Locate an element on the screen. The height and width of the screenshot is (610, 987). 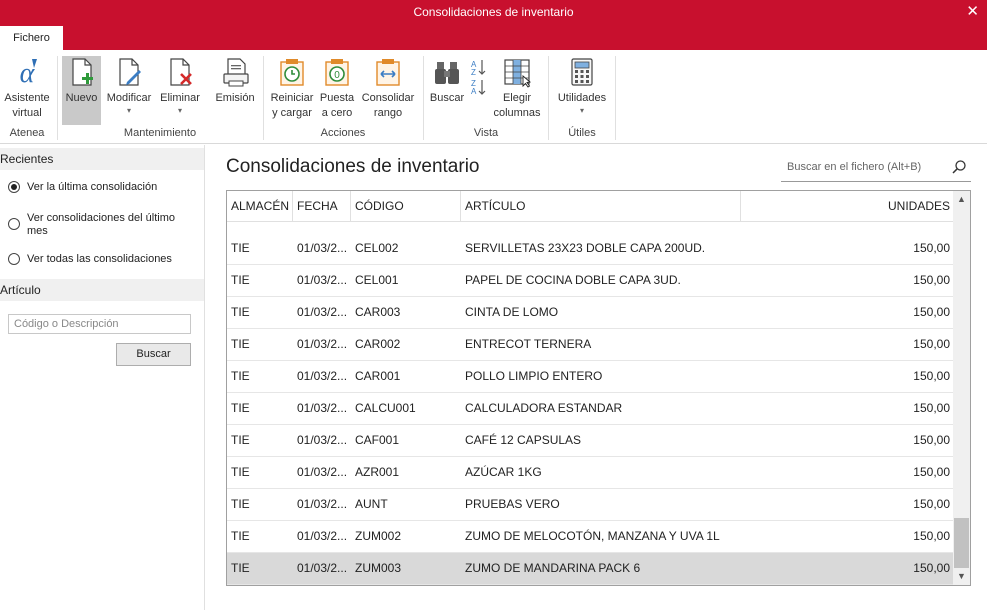
radio-ultimo-mes: Ver consolidaciones del último mes is located at coordinates (103, 225).